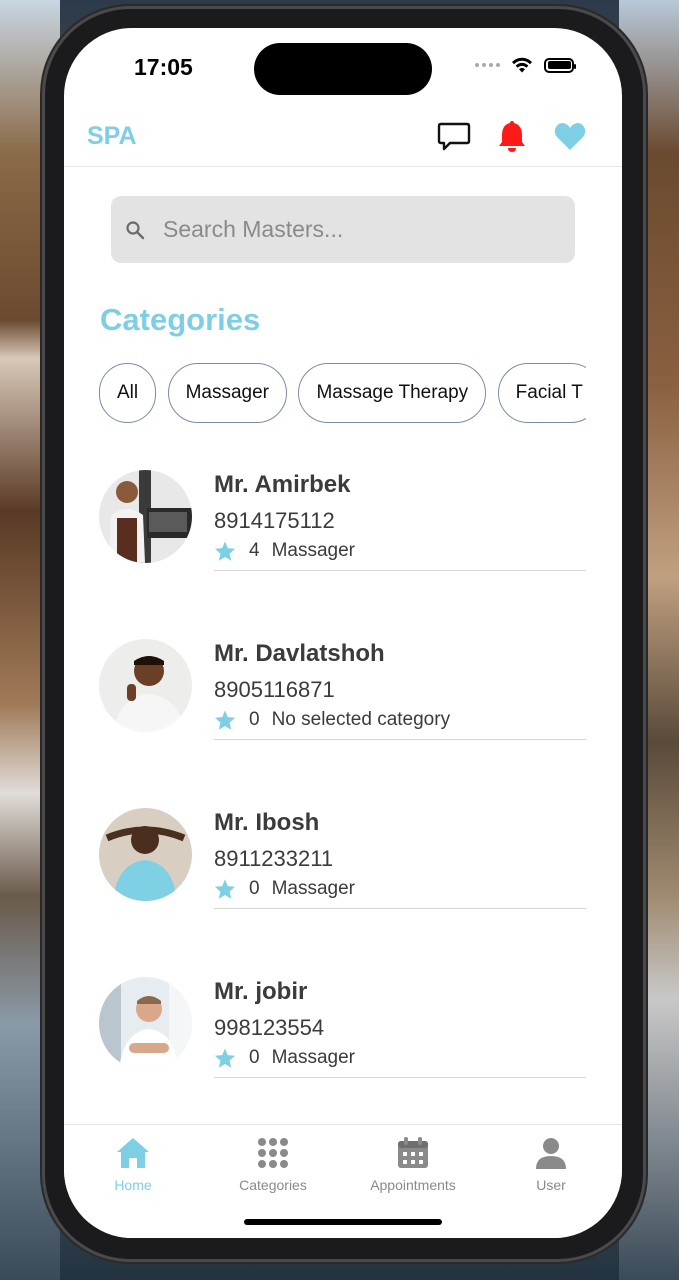  What do you see at coordinates (522, 65) in the screenshot?
I see `wifi-icon` at bounding box center [522, 65].